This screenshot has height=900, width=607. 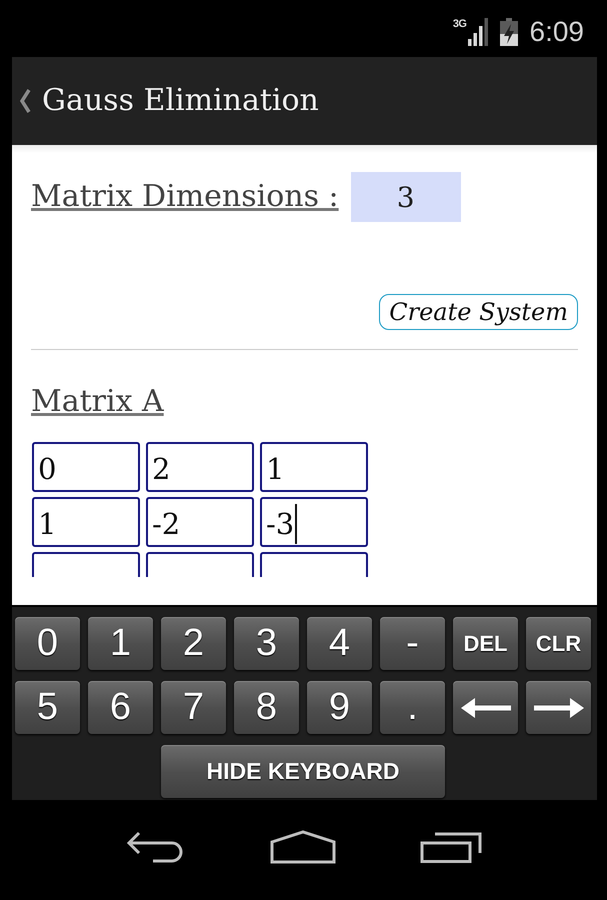 I want to click on keypad-key: 6, so click(x=120, y=707).